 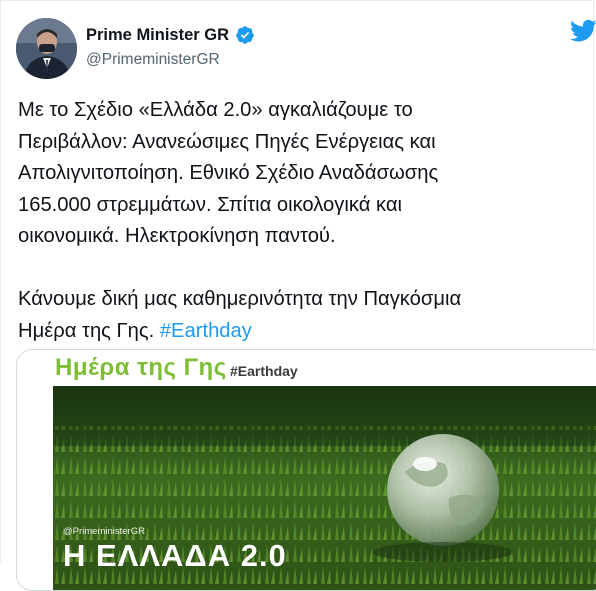 I want to click on author-name-row: Prime Minister GR, so click(x=170, y=35).